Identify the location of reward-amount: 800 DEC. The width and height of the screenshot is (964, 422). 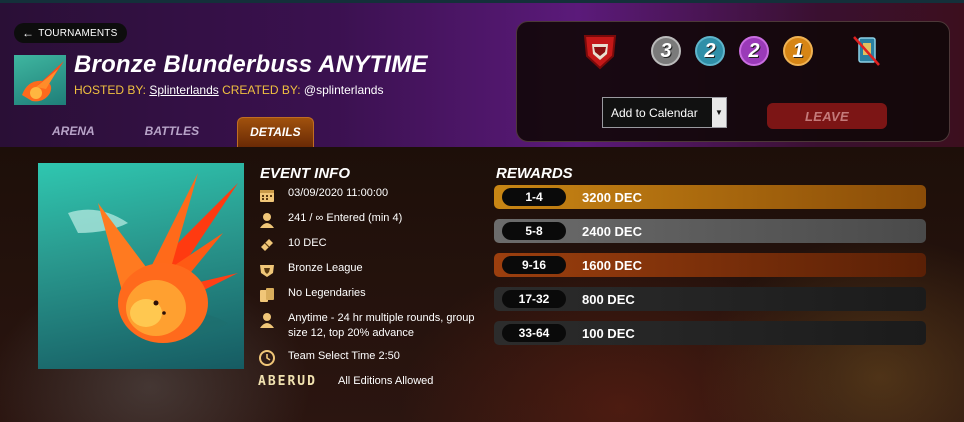
(608, 299).